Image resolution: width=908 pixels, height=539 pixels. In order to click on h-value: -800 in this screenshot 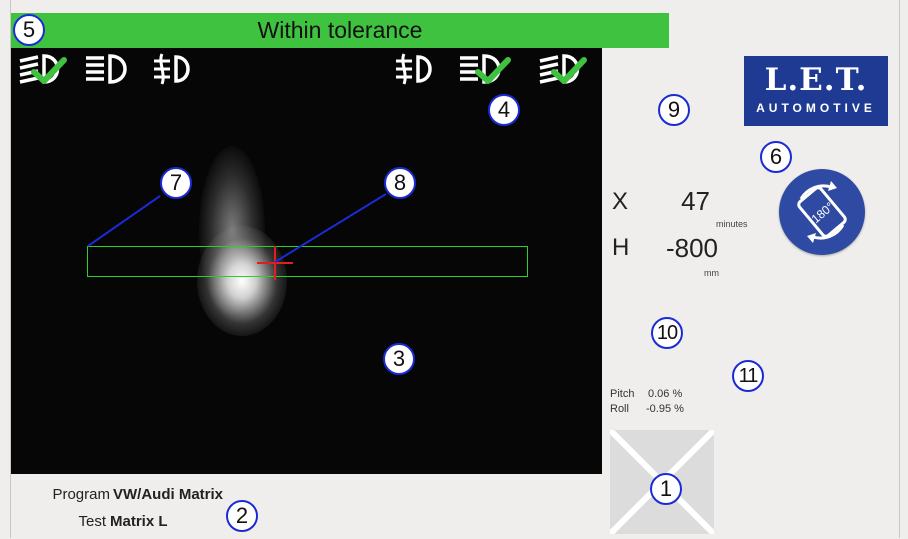, I will do `click(691, 248)`.